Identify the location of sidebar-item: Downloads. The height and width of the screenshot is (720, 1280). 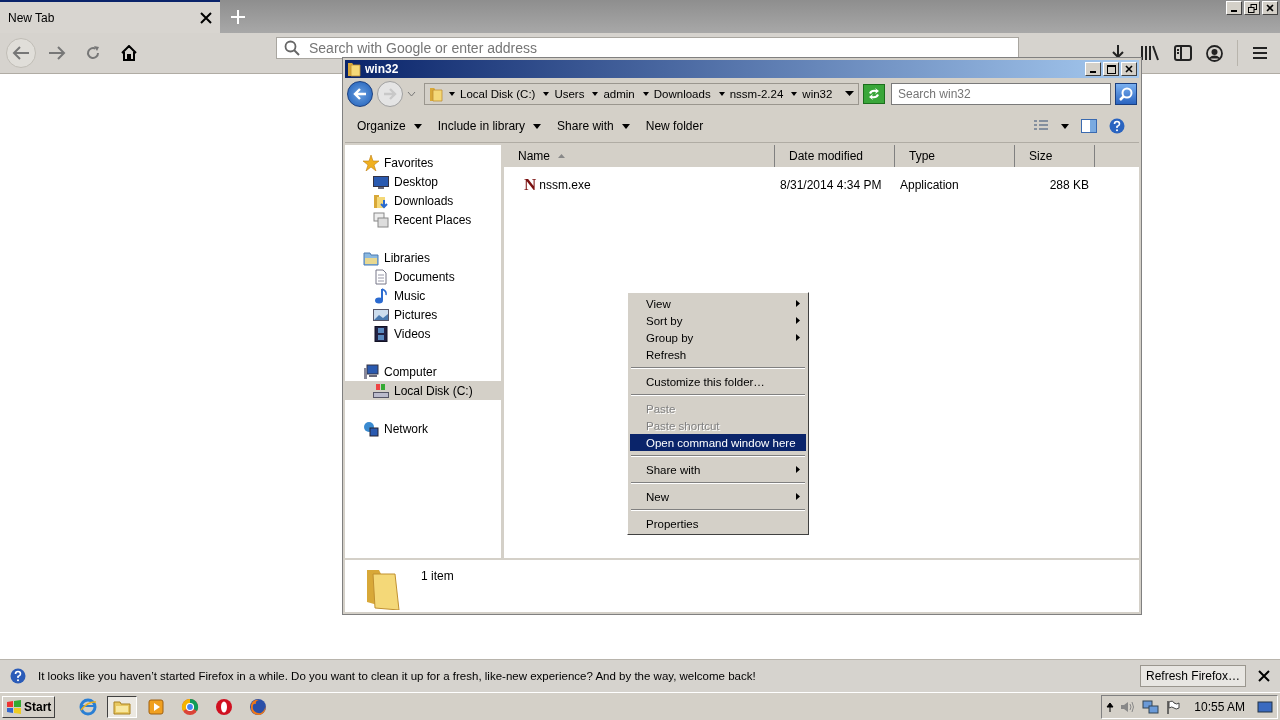
(423, 200).